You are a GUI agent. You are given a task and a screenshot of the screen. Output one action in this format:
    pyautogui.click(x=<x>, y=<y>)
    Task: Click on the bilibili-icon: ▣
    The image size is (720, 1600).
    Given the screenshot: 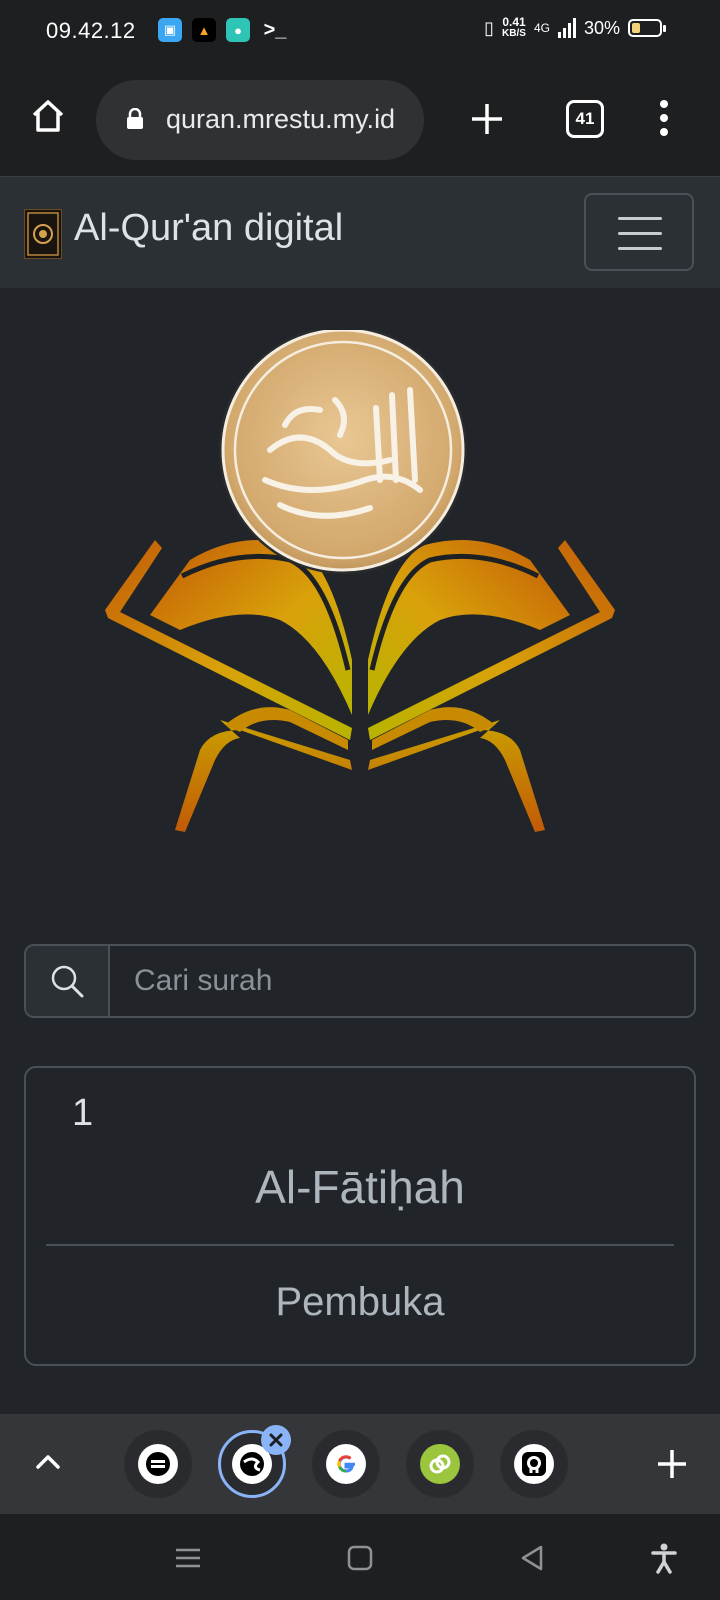 What is the action you would take?
    pyautogui.click(x=170, y=30)
    